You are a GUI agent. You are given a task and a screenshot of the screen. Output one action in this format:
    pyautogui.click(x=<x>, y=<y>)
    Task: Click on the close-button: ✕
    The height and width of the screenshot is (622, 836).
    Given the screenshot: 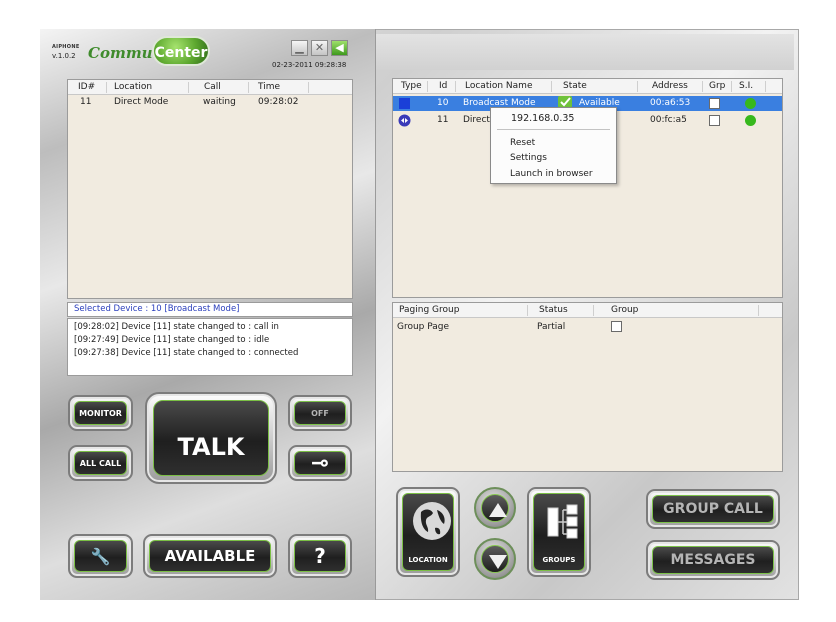 What is the action you would take?
    pyautogui.click(x=319, y=48)
    